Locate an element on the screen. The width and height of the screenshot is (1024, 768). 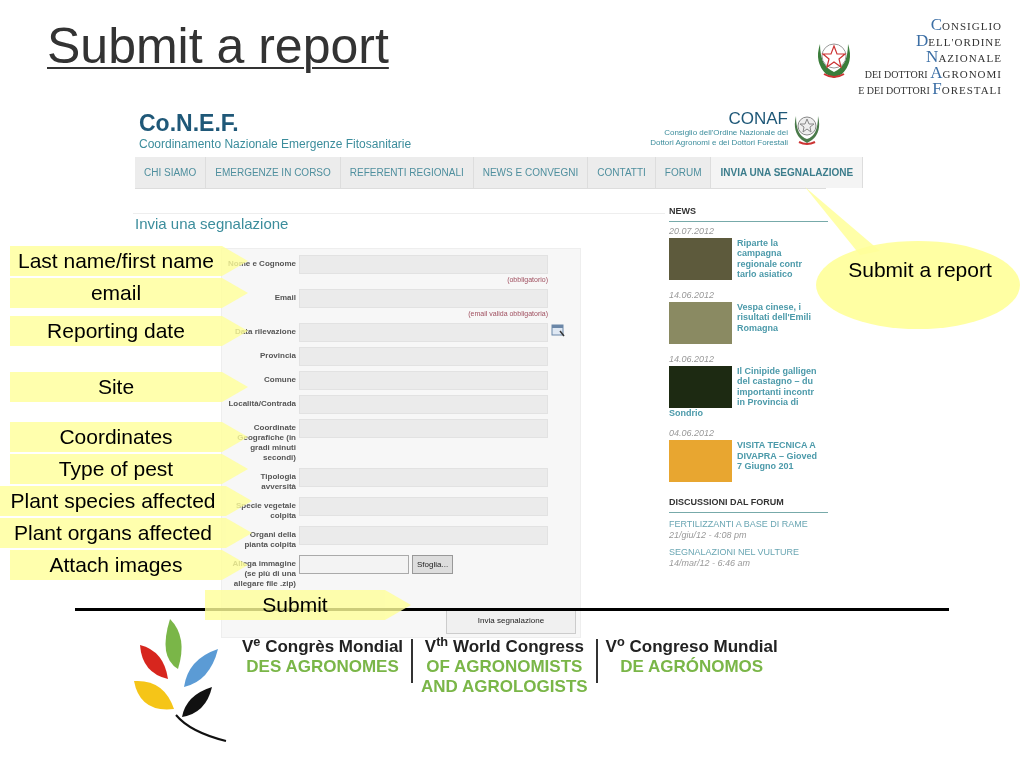
site-brand: Co.N.E.F. is located at coordinates (189, 123).